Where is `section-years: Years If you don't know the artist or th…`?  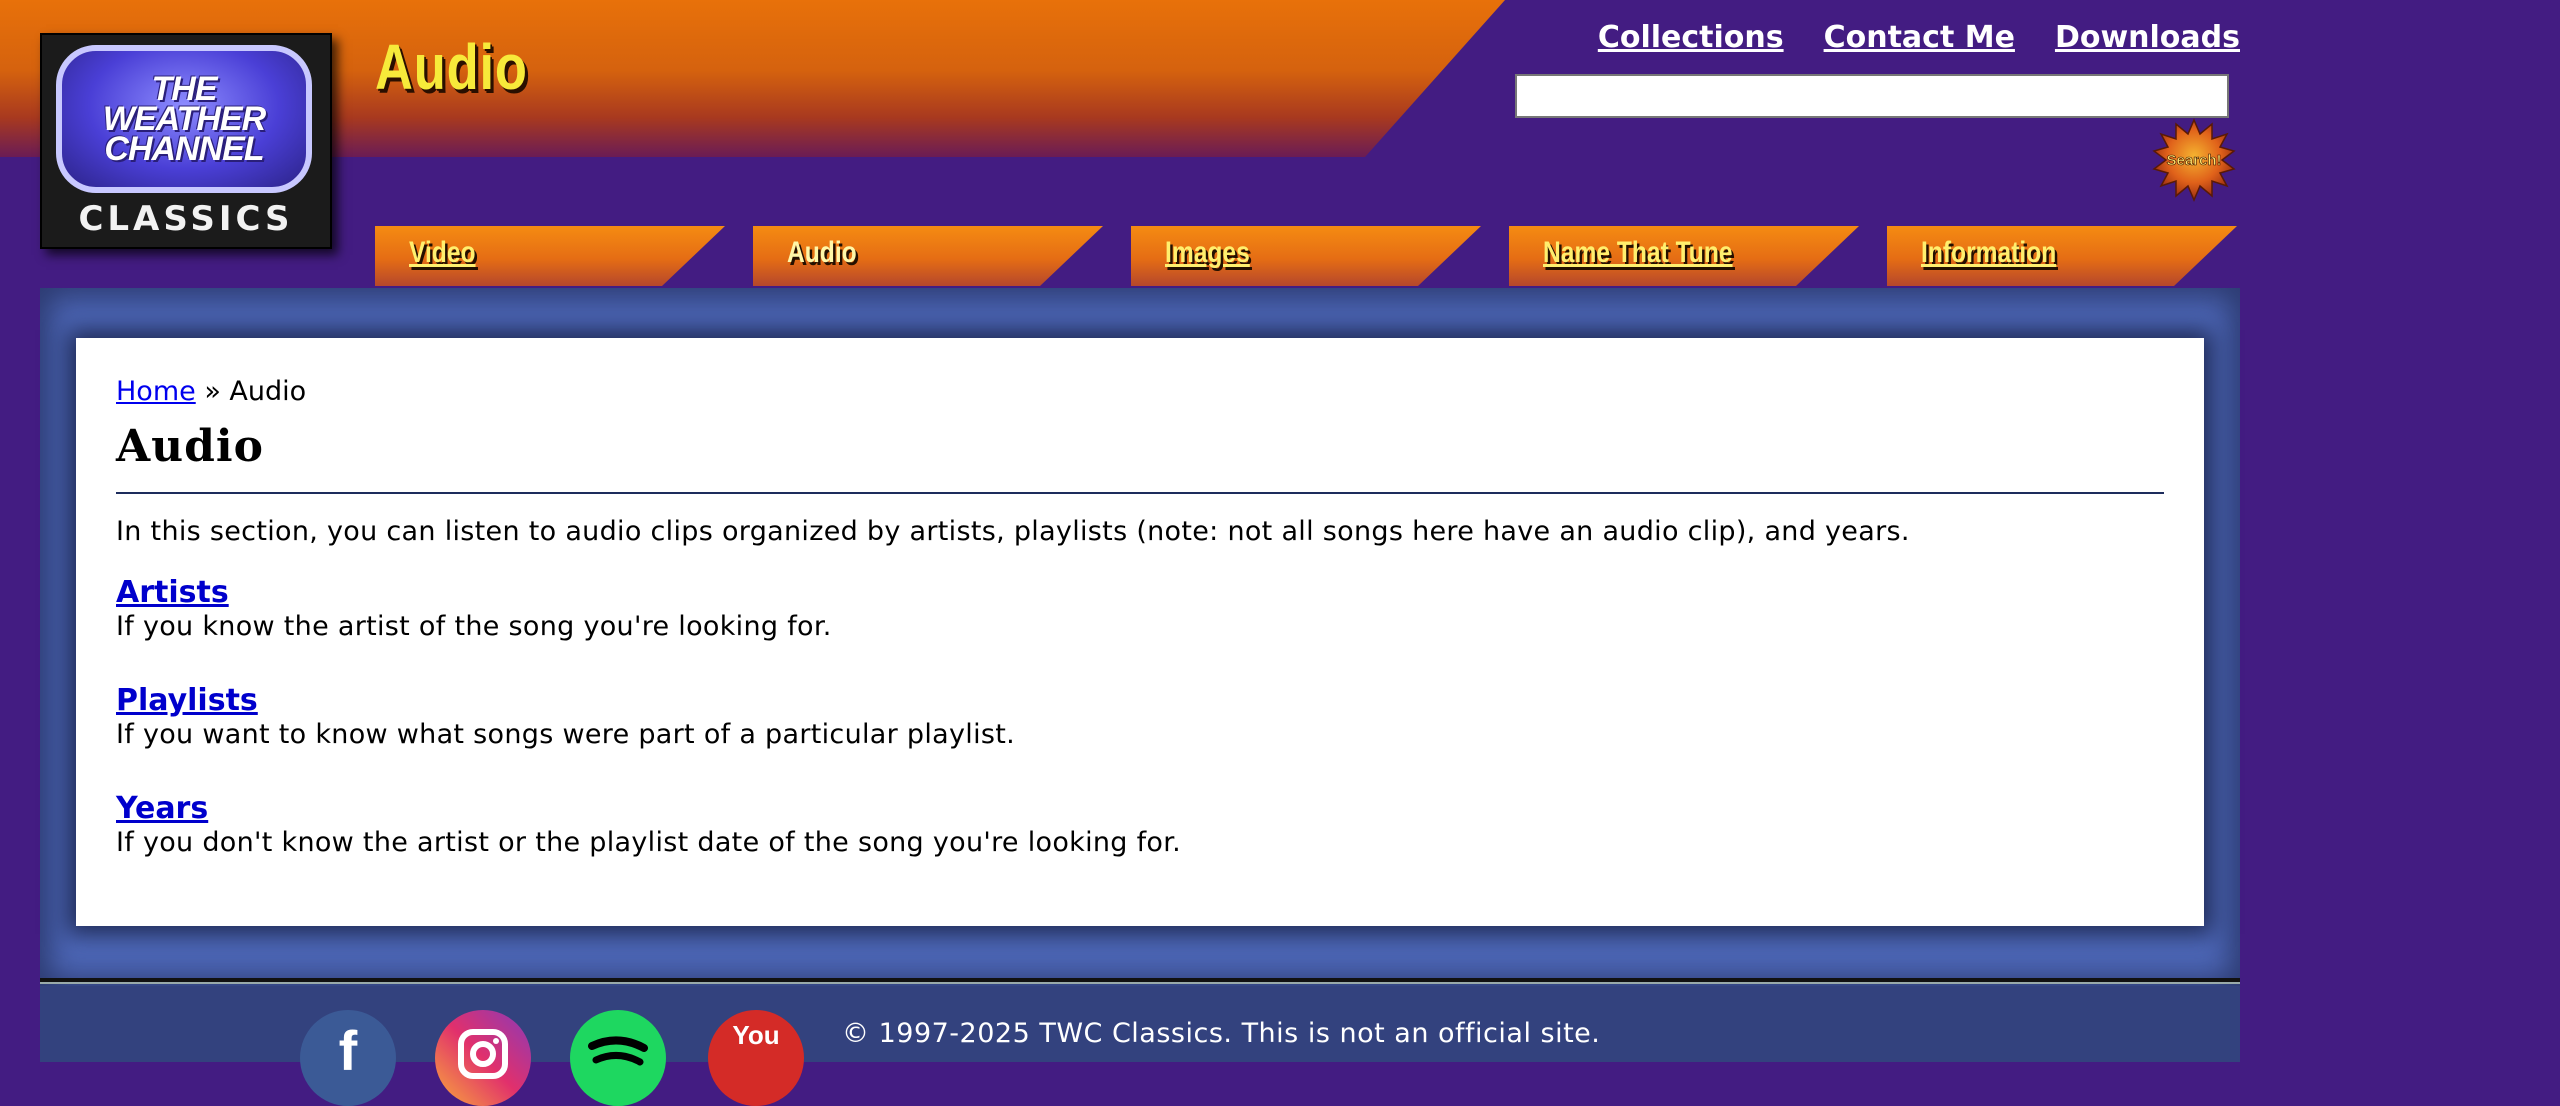
section-years: Years If you don't know the artist or th… is located at coordinates (1140, 825).